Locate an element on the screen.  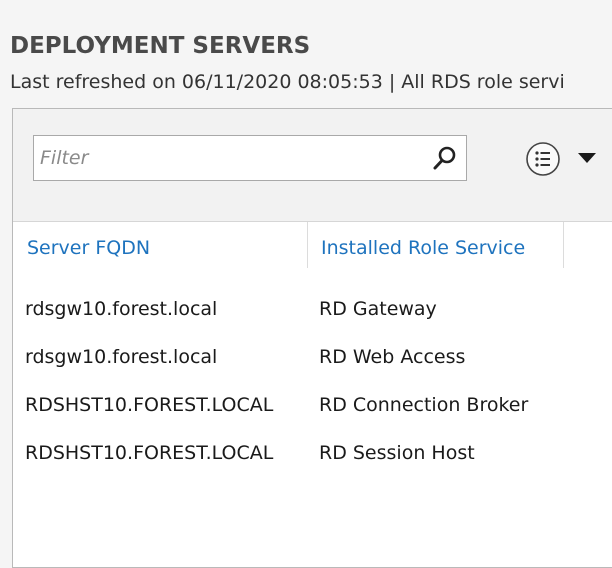
table-header: Server FQDN Installed Role Service is located at coordinates (312, 248).